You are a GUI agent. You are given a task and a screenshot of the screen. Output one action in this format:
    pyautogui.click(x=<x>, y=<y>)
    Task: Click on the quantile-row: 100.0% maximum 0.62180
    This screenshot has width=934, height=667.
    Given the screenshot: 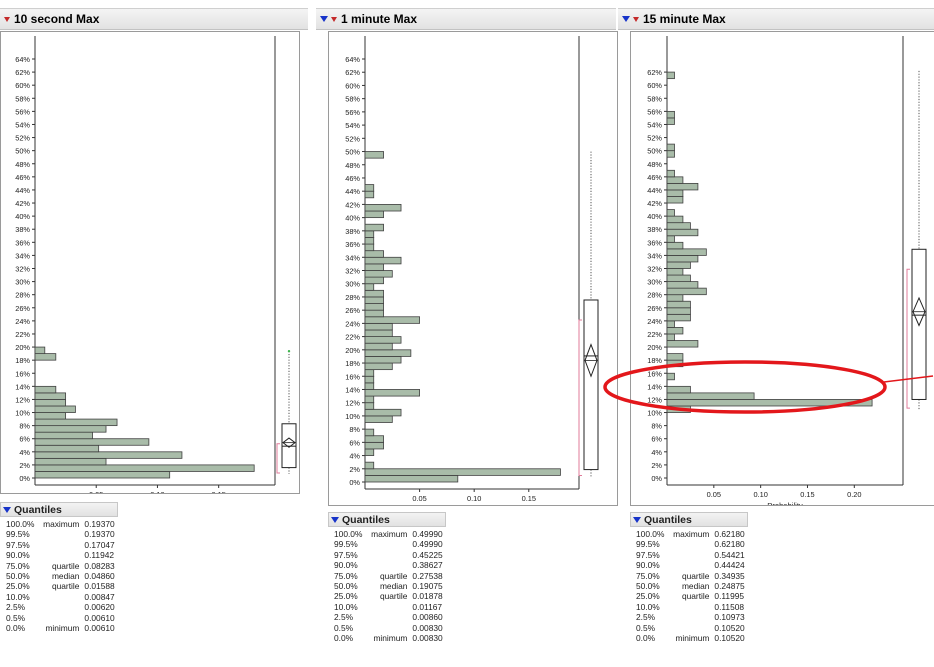 What is the action you would take?
    pyautogui.click(x=692, y=534)
    